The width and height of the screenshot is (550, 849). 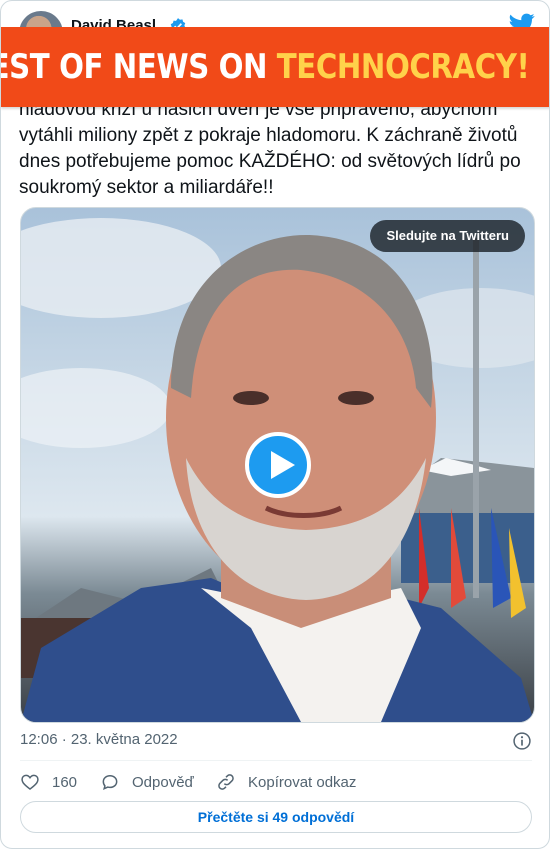 I want to click on banner-title: ILY DIGEST OF NEWS ON TECHNOCRACY!, so click(x=265, y=67).